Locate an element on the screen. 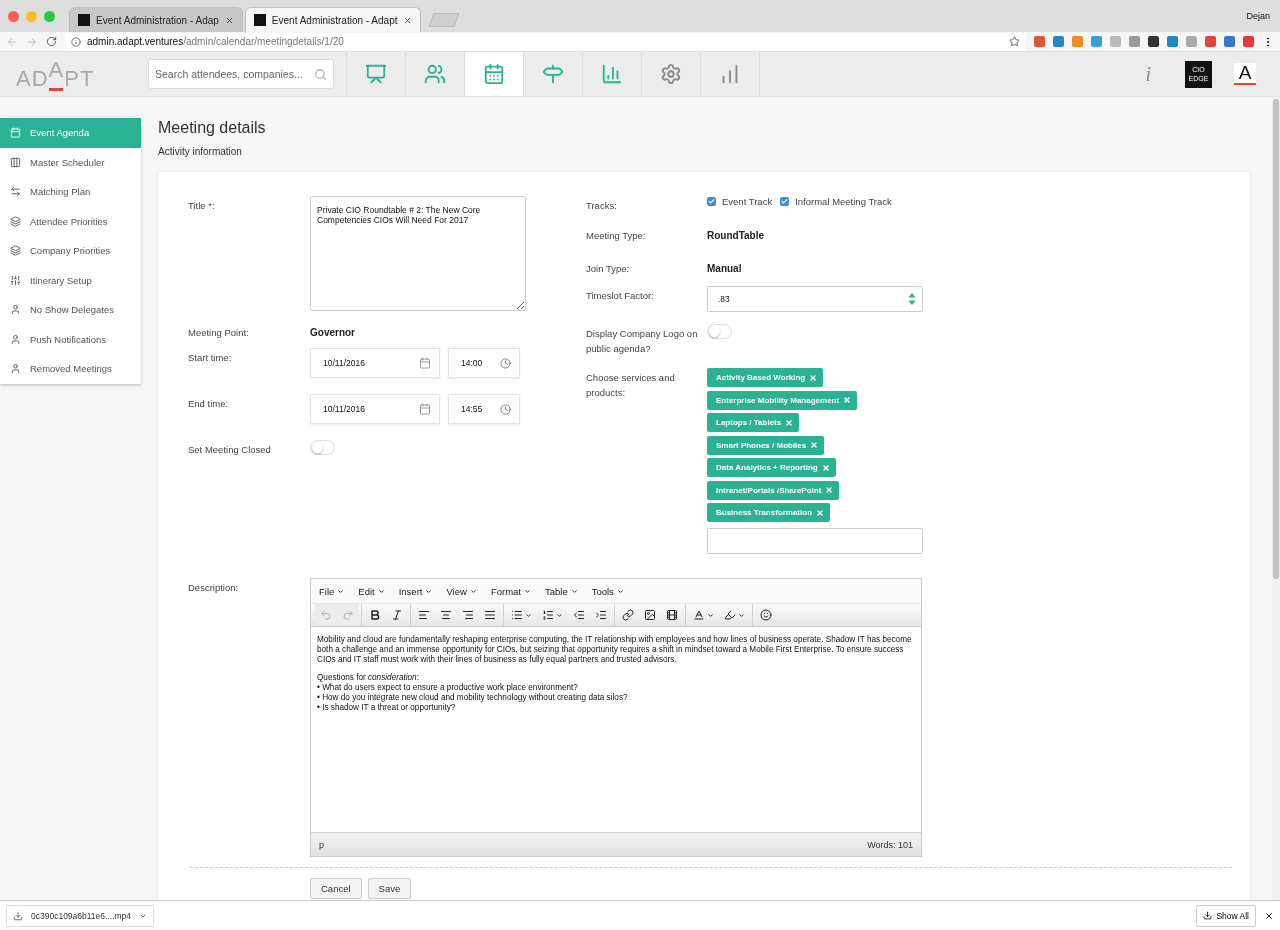 The width and height of the screenshot is (1280, 930). text-line: • Is shadow IT a threat or opportunity? is located at coordinates (387, 708).